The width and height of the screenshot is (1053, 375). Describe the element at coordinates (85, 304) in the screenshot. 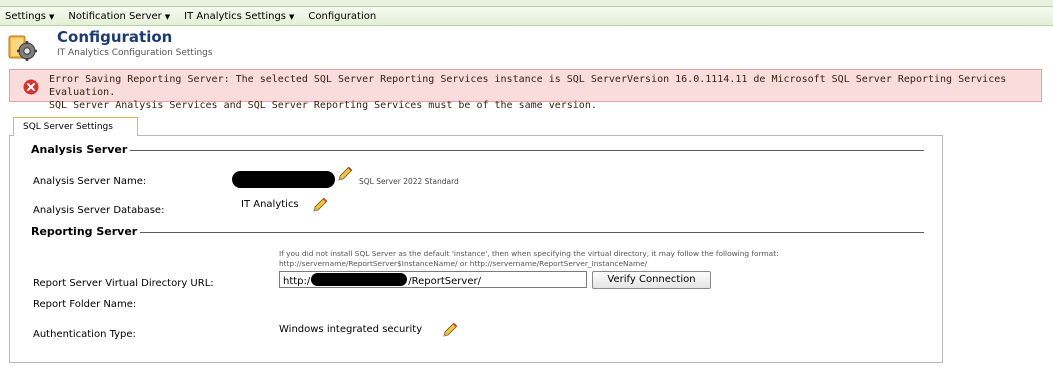

I see `report-folder-name-label: Report Folder Name:` at that location.